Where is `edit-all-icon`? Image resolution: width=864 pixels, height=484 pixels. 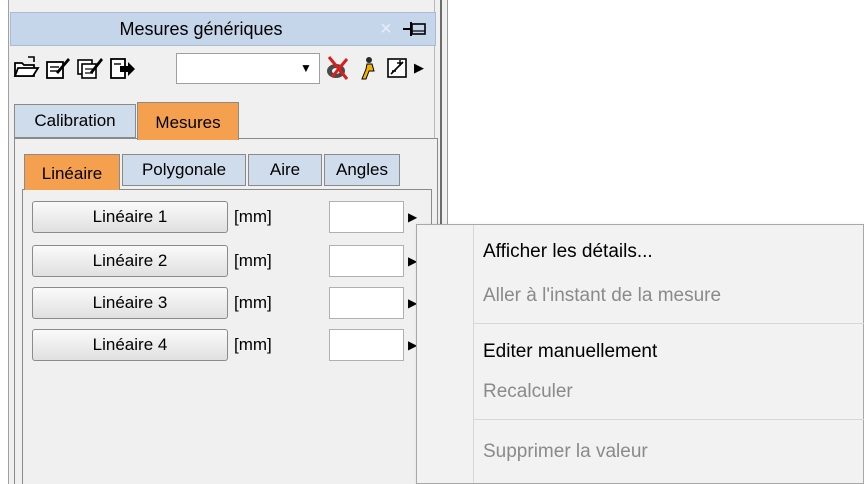 edit-all-icon is located at coordinates (90, 68).